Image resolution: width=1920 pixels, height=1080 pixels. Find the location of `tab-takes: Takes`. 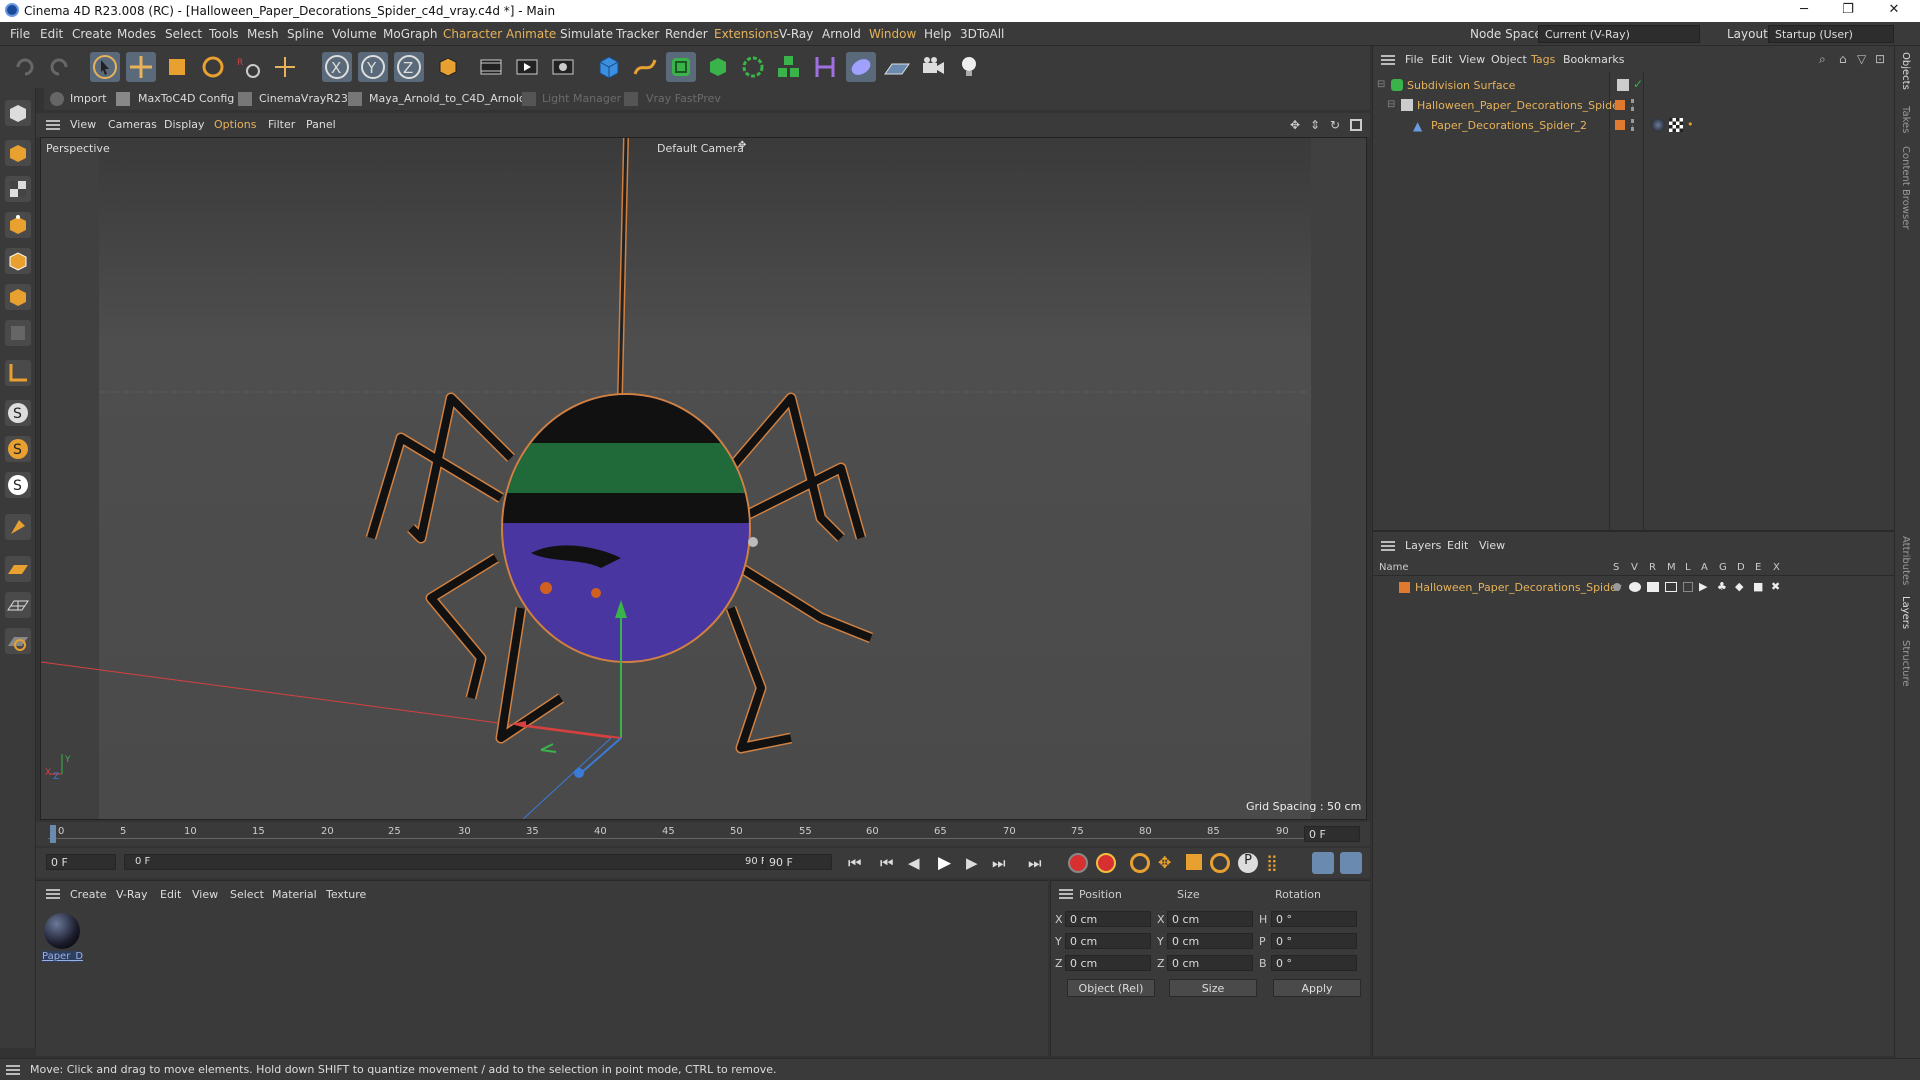

tab-takes: Takes is located at coordinates (1905, 119).